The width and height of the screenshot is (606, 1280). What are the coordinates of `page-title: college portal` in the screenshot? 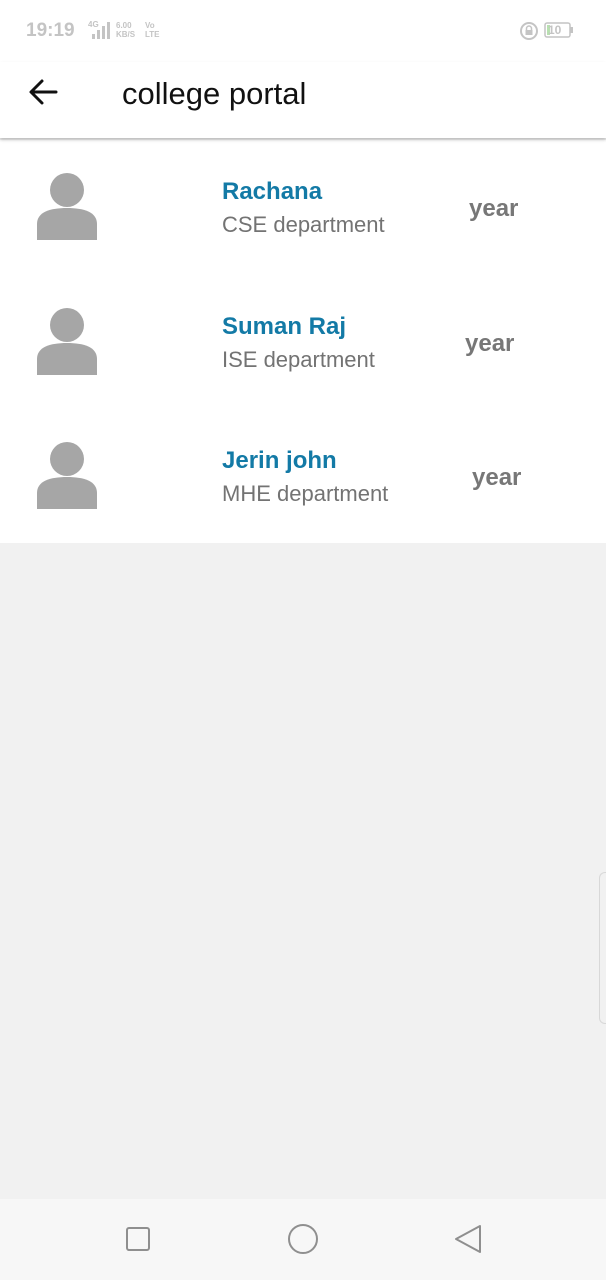 It's located at (214, 93).